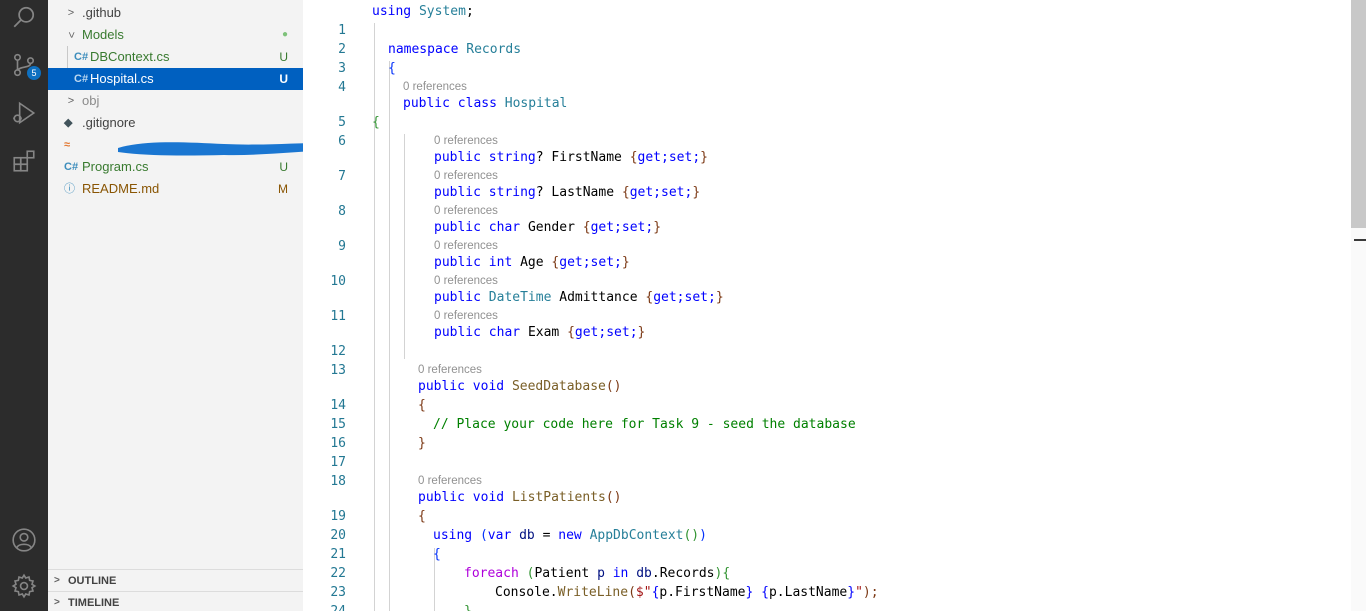  Describe the element at coordinates (71, 35) in the screenshot. I see `chevron-down-icon: >` at that location.